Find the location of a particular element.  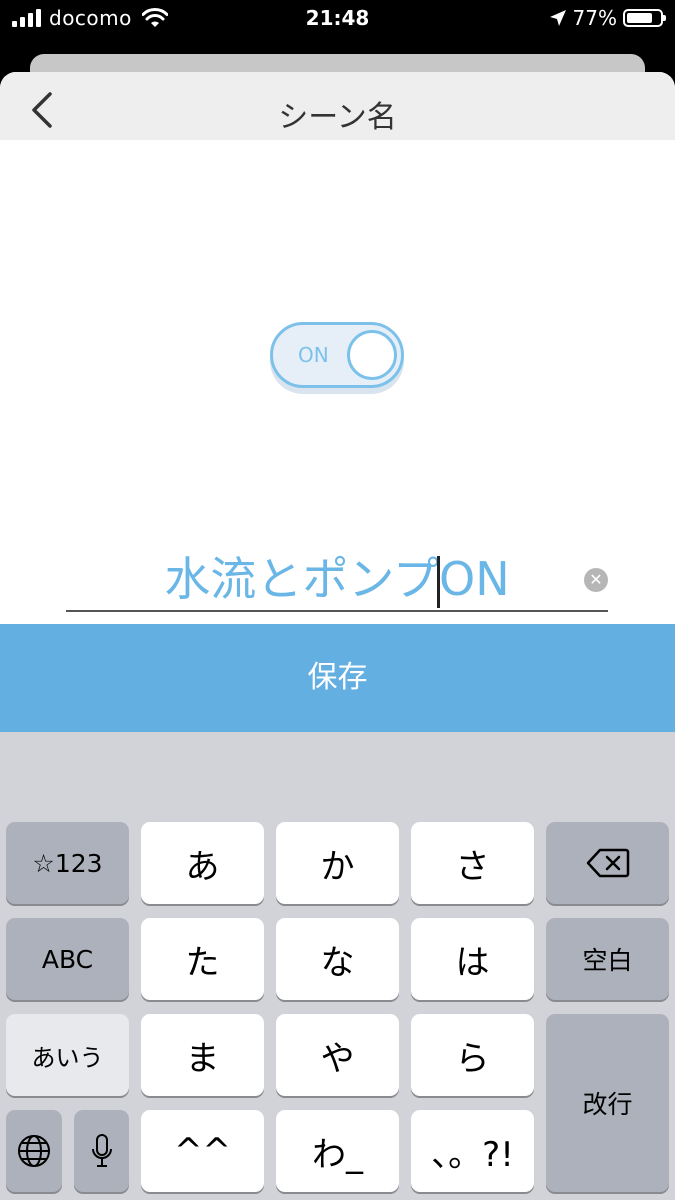

scene-name-input: 水流とポンプON ✕ is located at coordinates (337, 581).